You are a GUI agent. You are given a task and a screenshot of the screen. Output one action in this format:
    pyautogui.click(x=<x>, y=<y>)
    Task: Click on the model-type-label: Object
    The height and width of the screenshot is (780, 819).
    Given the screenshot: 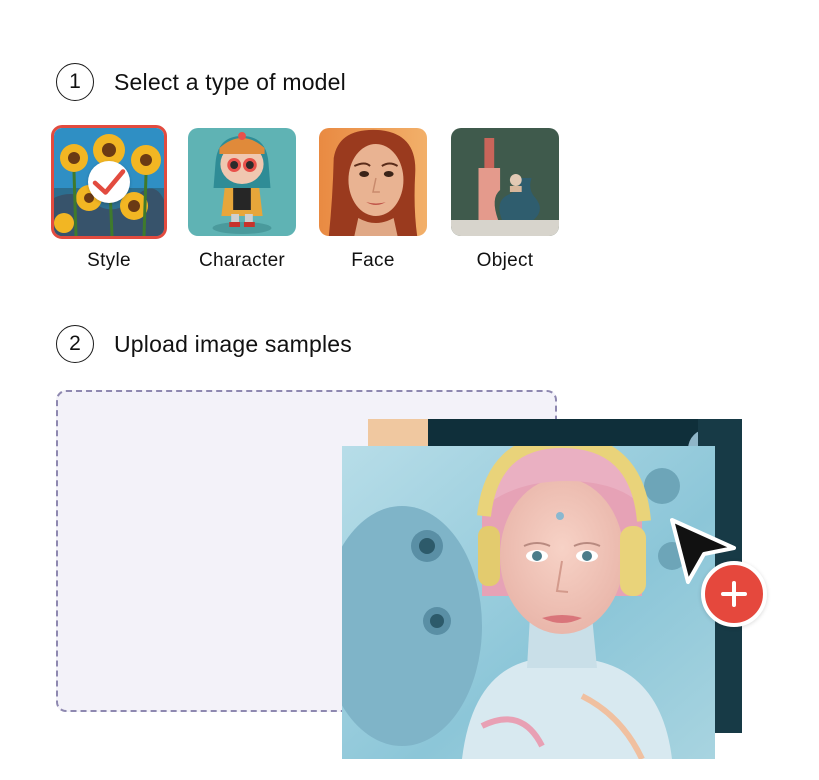 What is the action you would take?
    pyautogui.click(x=505, y=260)
    